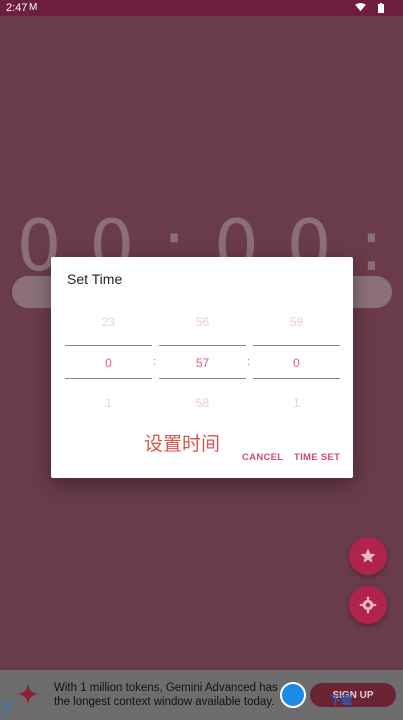 This screenshot has width=403, height=720. Describe the element at coordinates (28, 694) in the screenshot. I see `gemini-sparkle-icon` at that location.